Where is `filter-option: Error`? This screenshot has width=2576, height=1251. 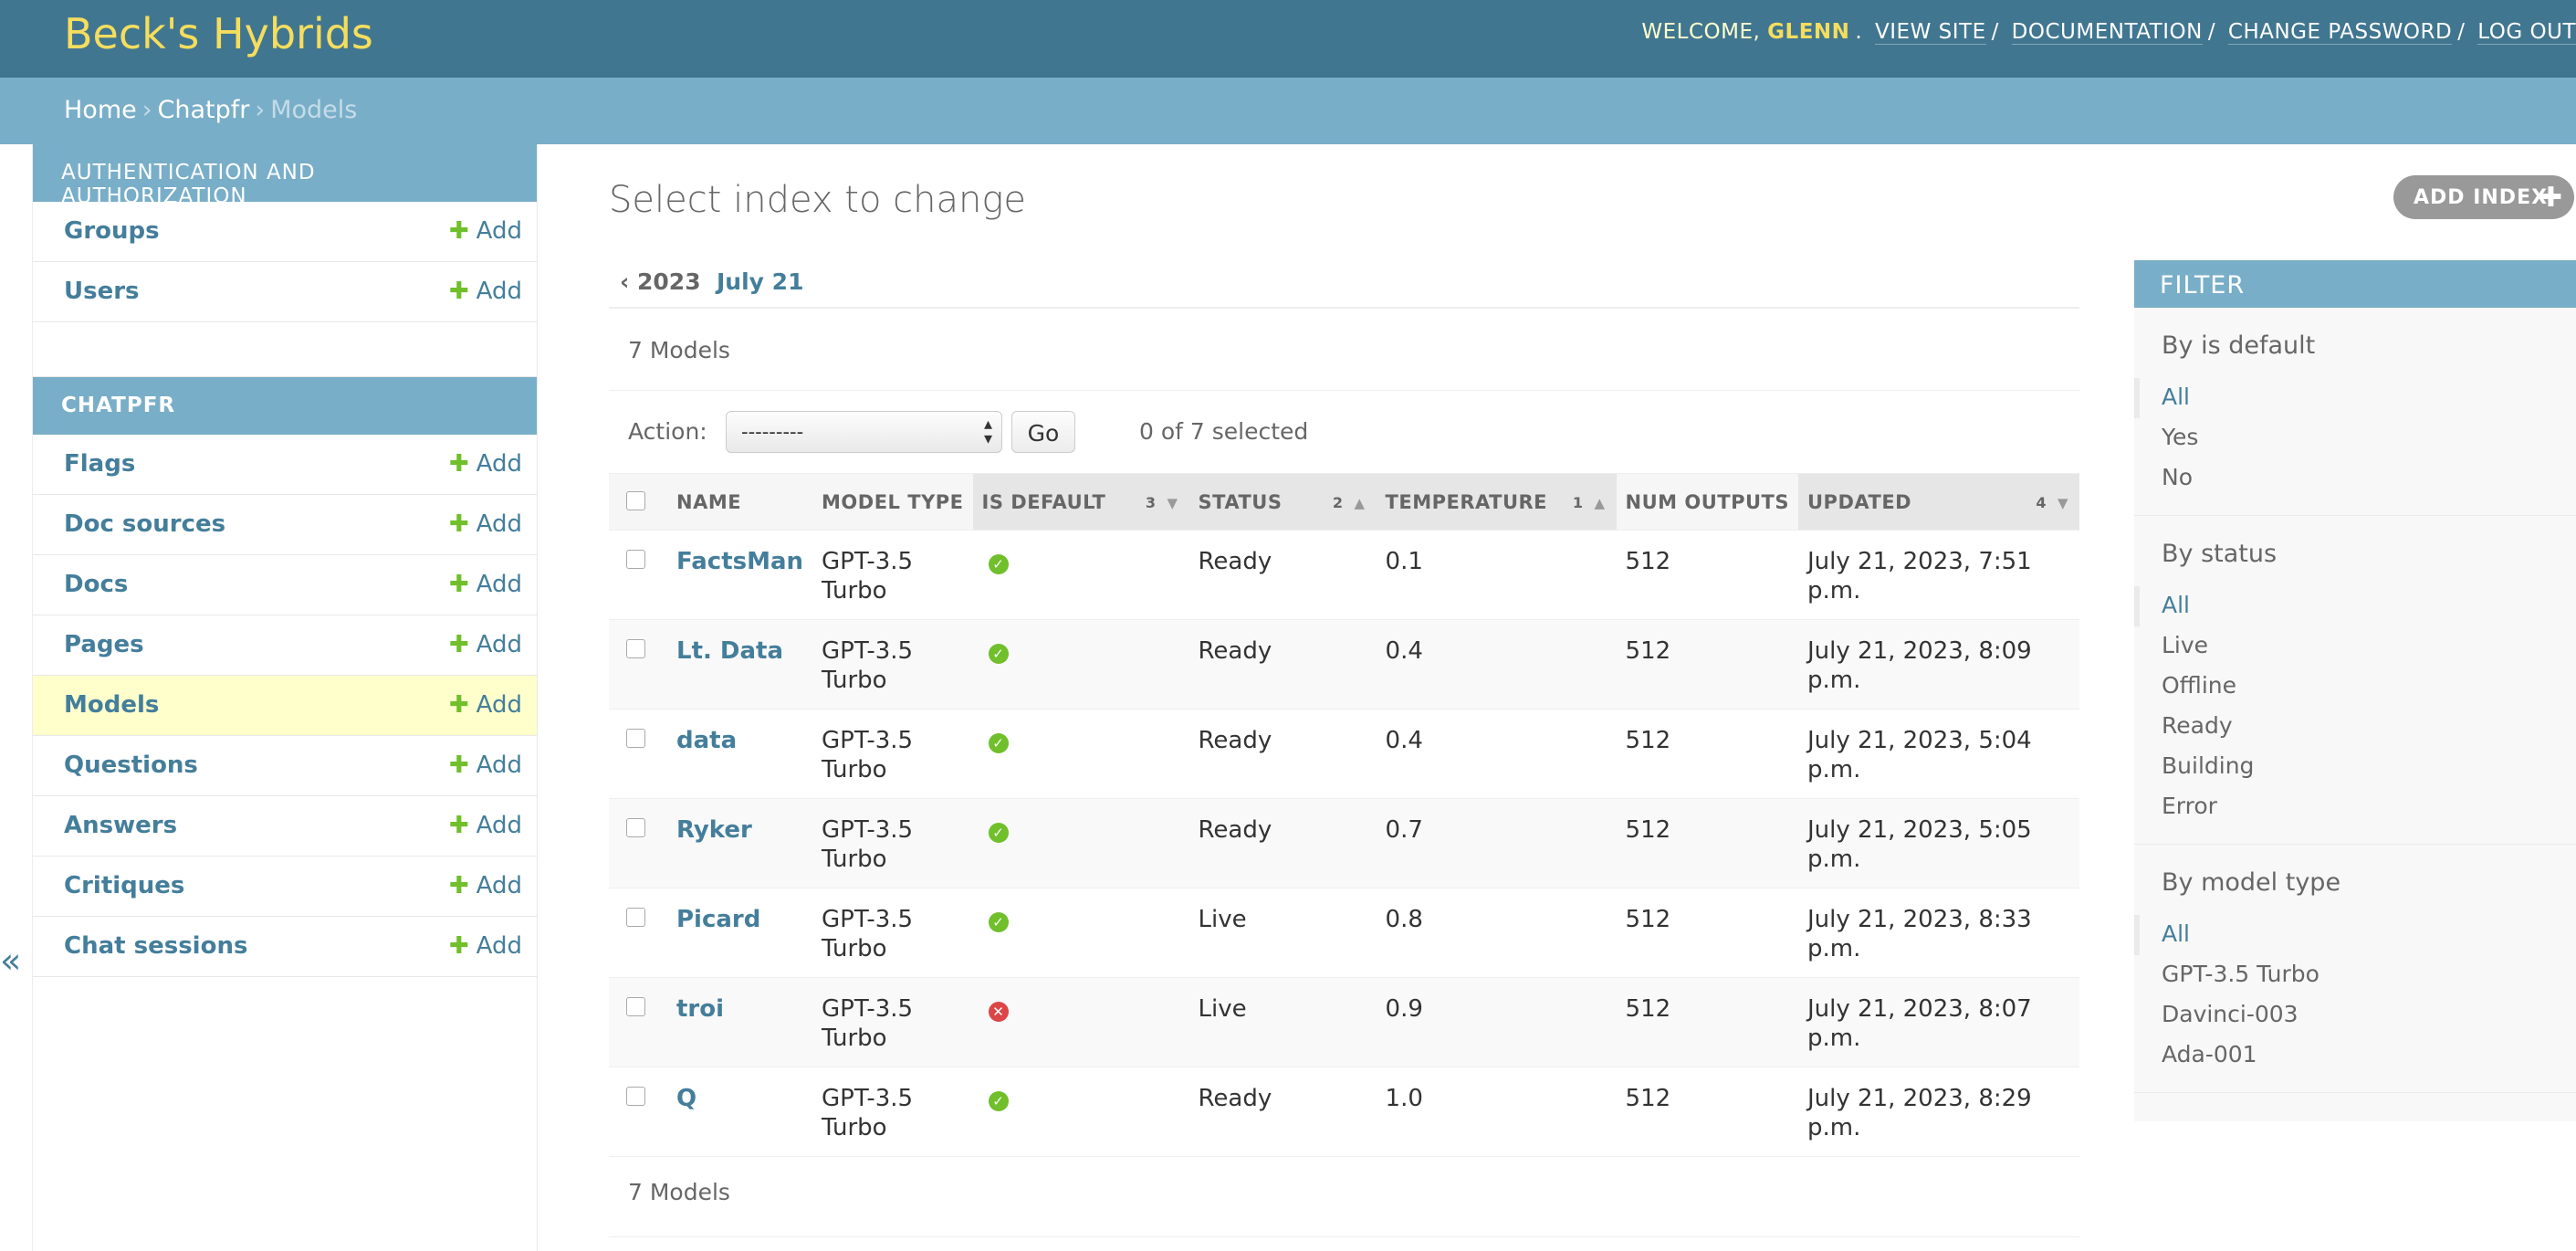 filter-option: Error is located at coordinates (2355, 807).